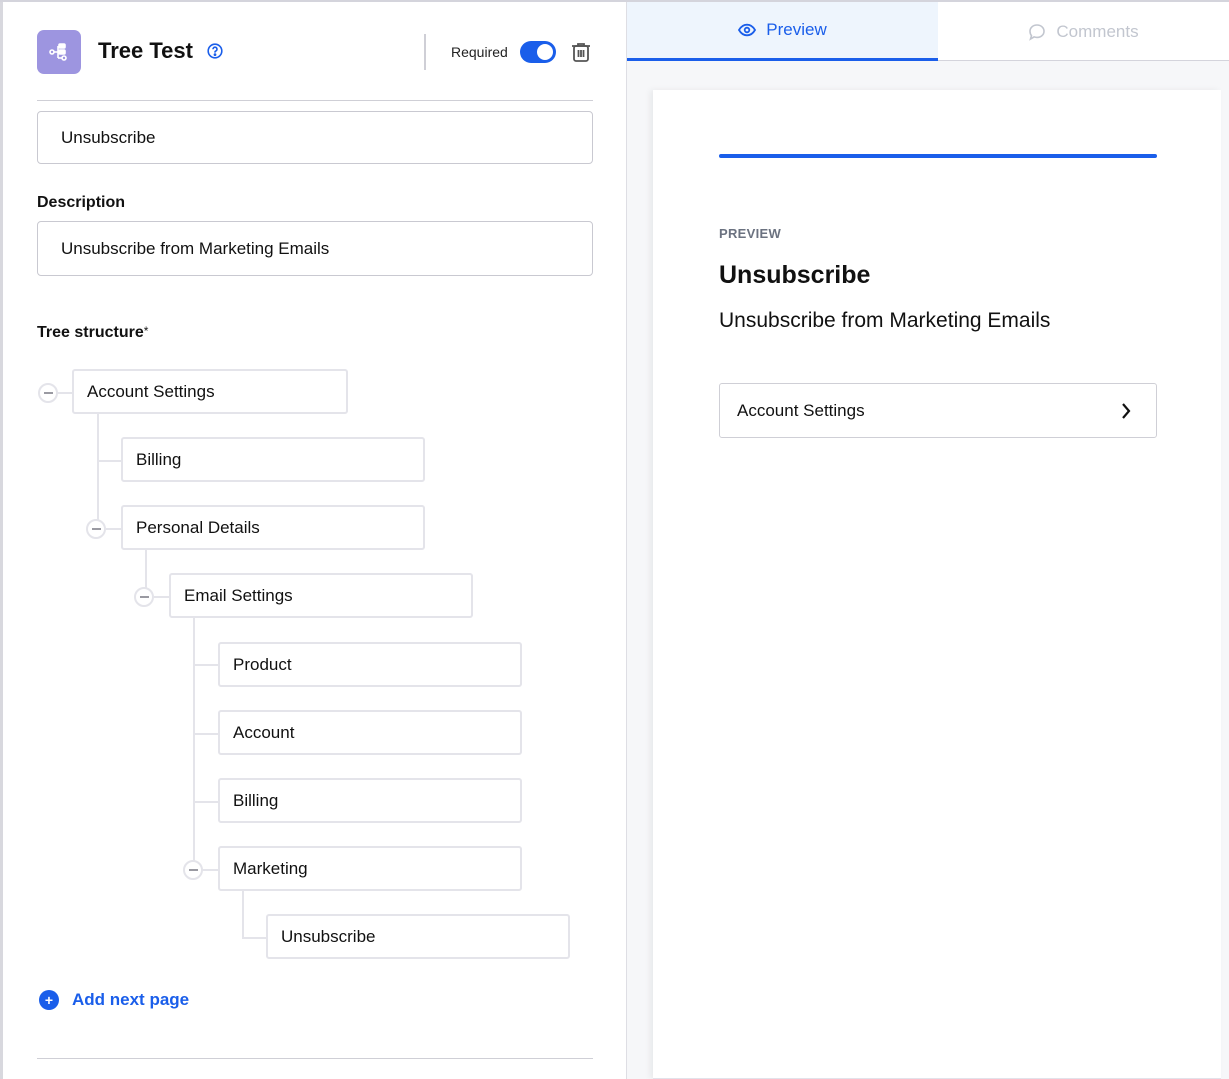 This screenshot has height=1079, width=1229. What do you see at coordinates (315, 52) in the screenshot?
I see `block-header: Tree Test Required` at bounding box center [315, 52].